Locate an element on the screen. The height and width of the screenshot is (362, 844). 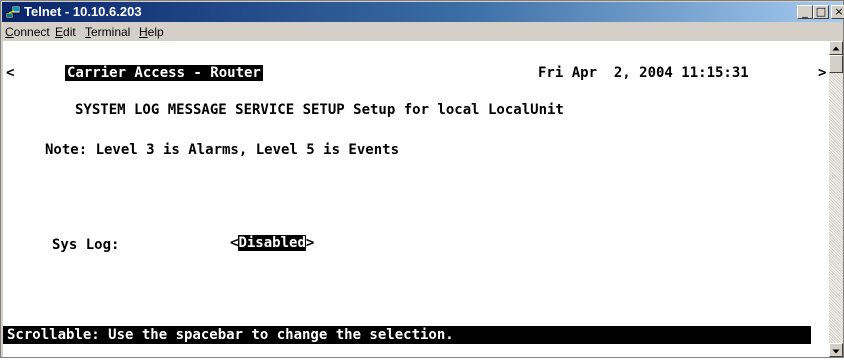
scroll-up-button is located at coordinates (836, 48).